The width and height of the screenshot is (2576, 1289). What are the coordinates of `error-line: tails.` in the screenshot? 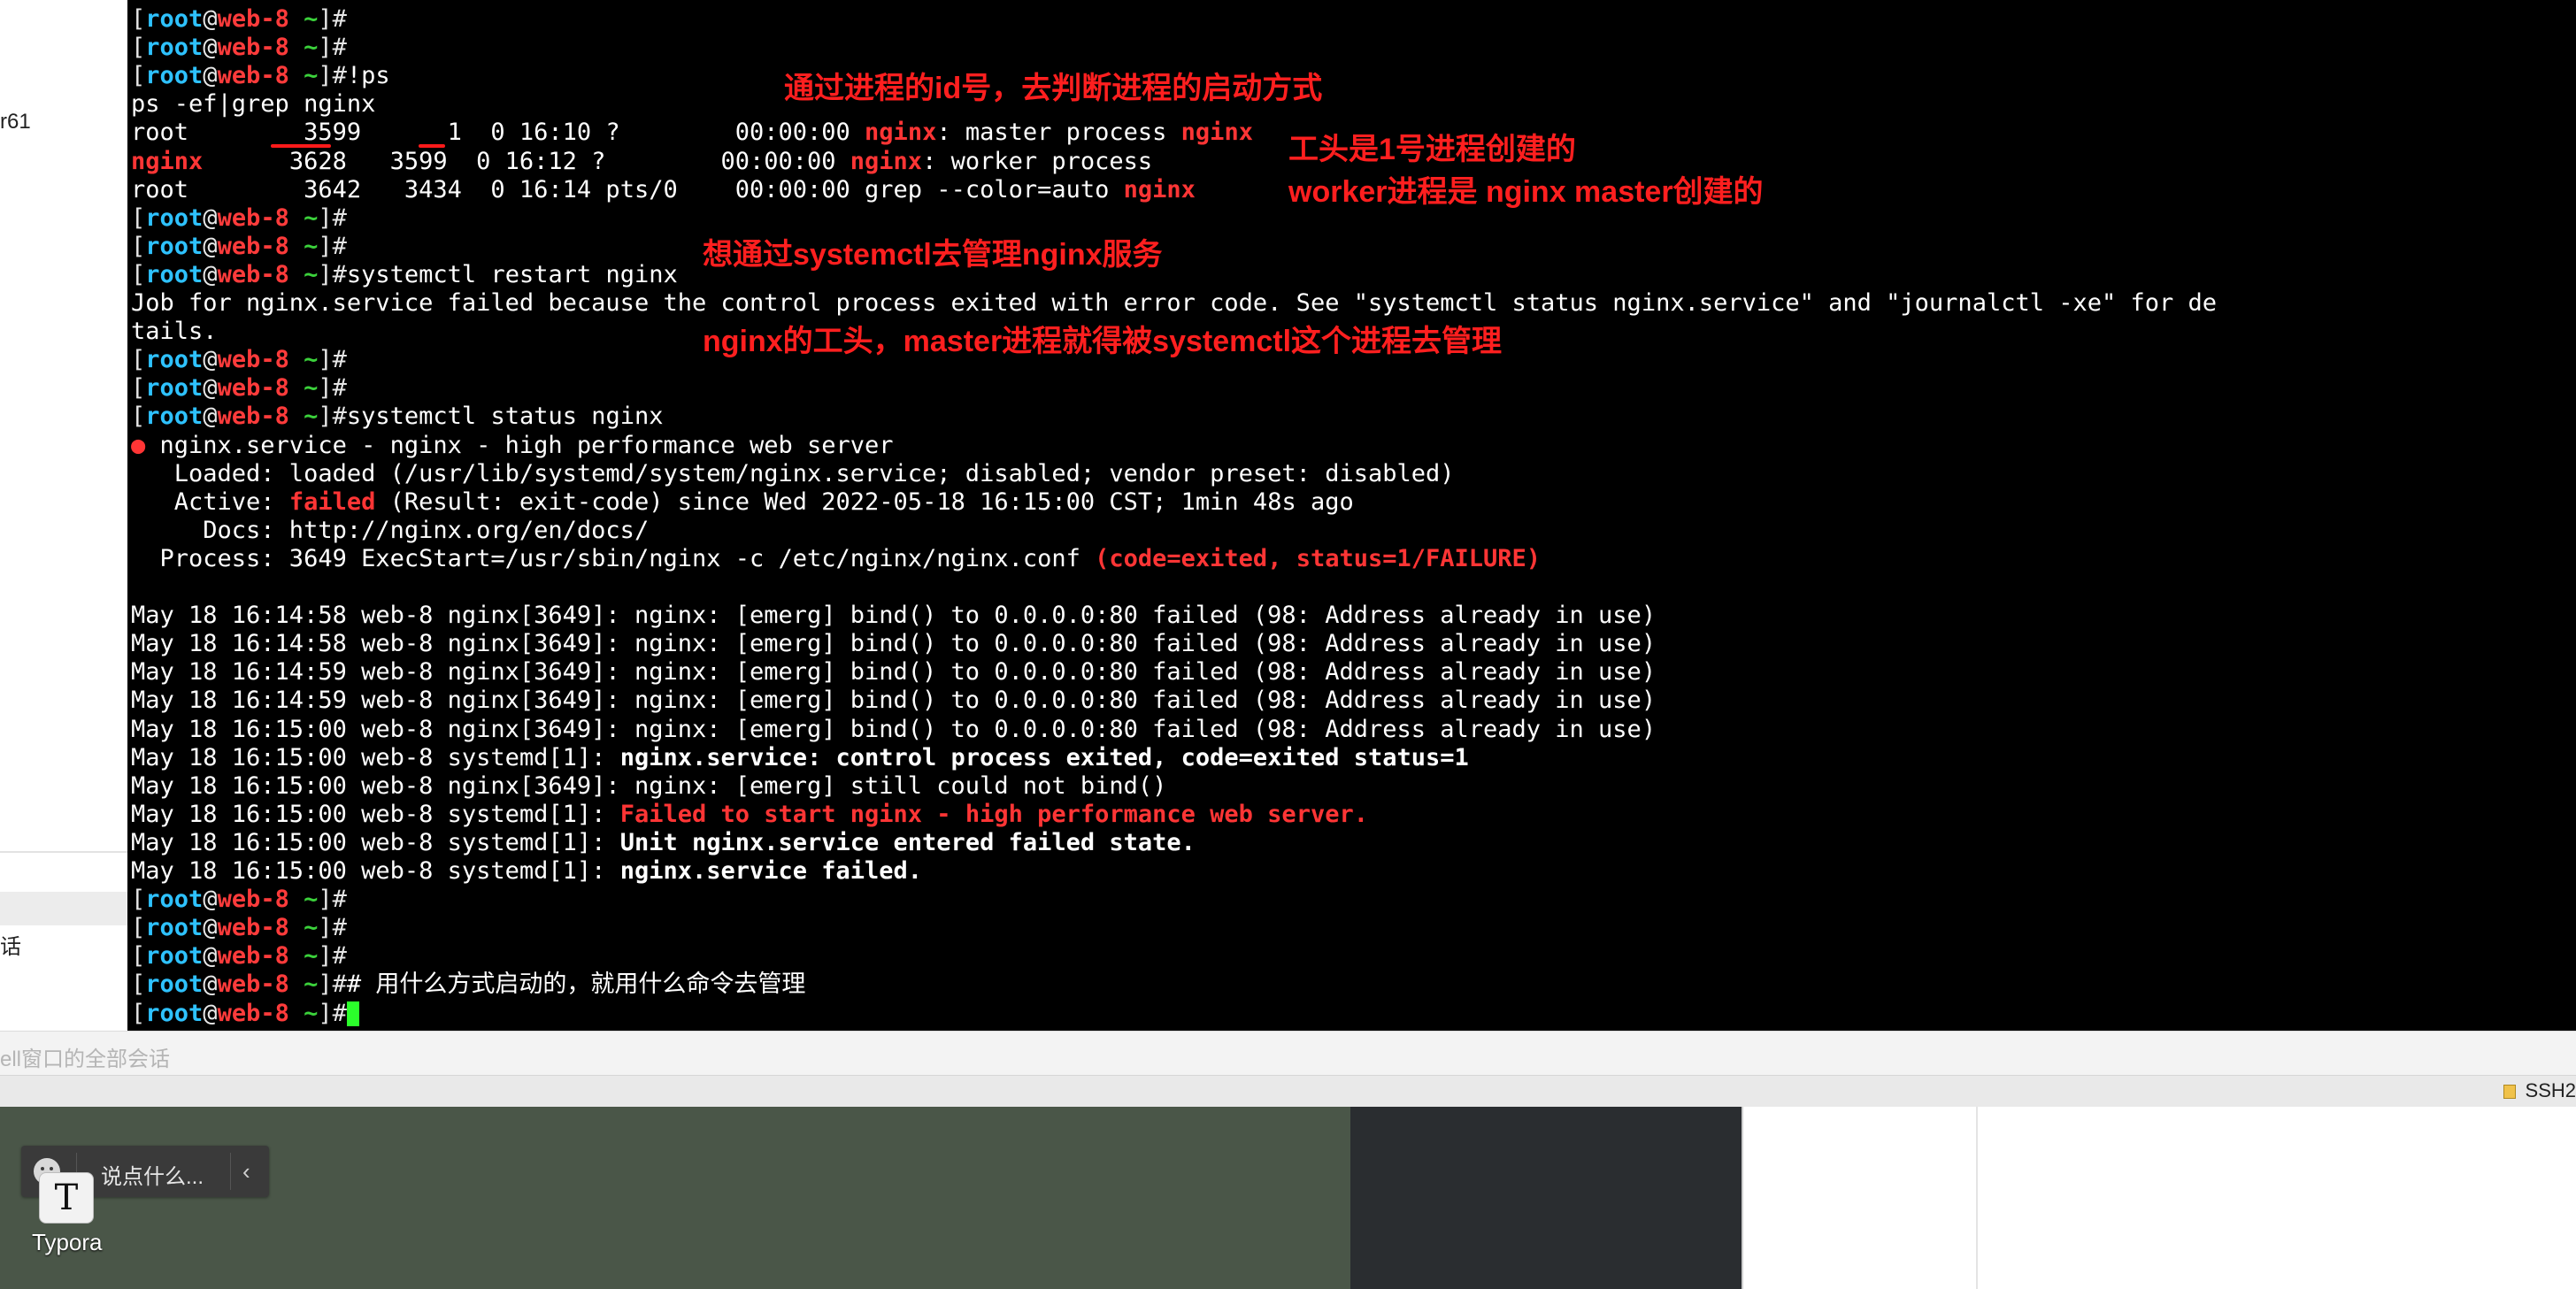 It's located at (174, 332).